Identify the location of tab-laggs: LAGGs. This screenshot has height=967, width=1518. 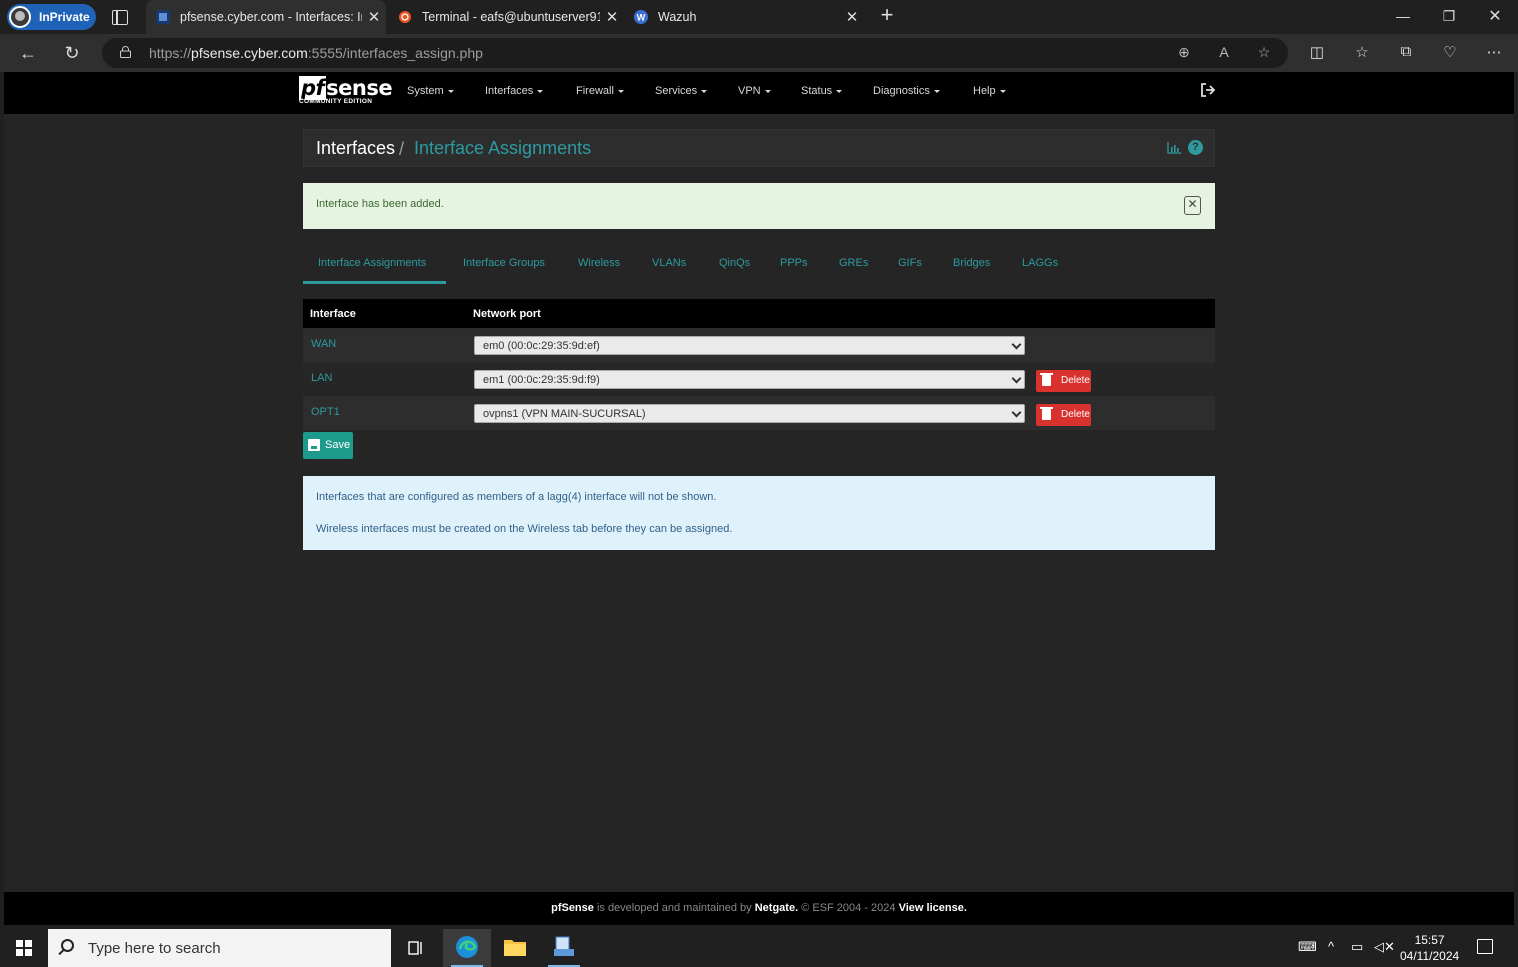
(1040, 263).